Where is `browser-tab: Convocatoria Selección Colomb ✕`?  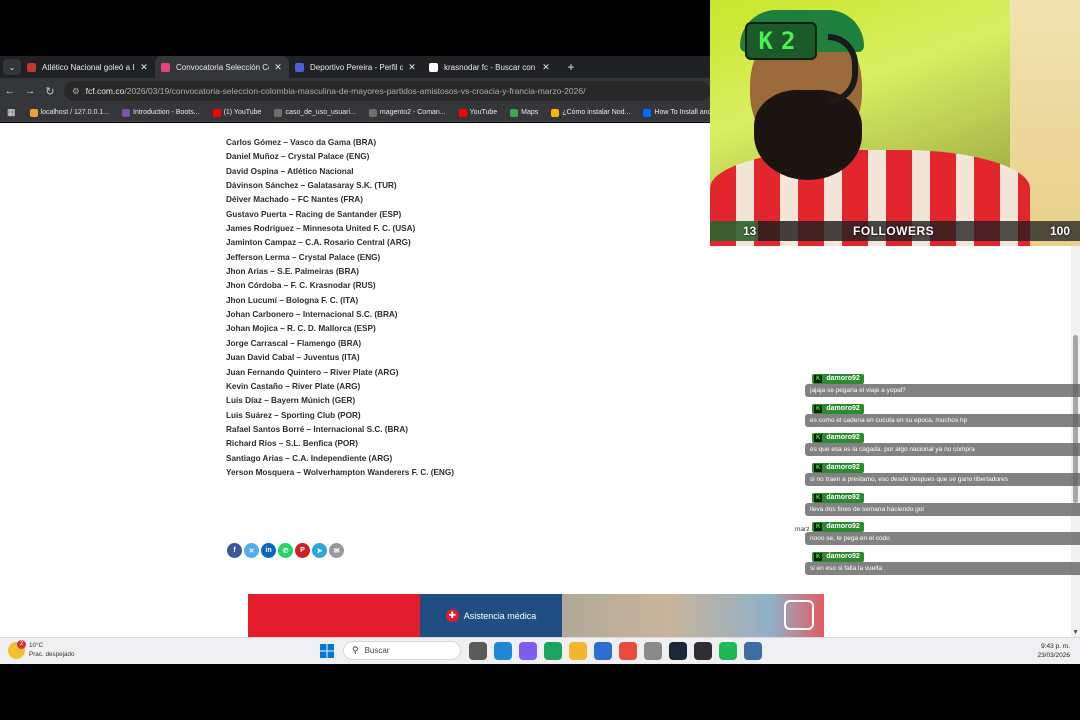
browser-tab: Convocatoria Selección Colomb ✕ is located at coordinates (222, 67).